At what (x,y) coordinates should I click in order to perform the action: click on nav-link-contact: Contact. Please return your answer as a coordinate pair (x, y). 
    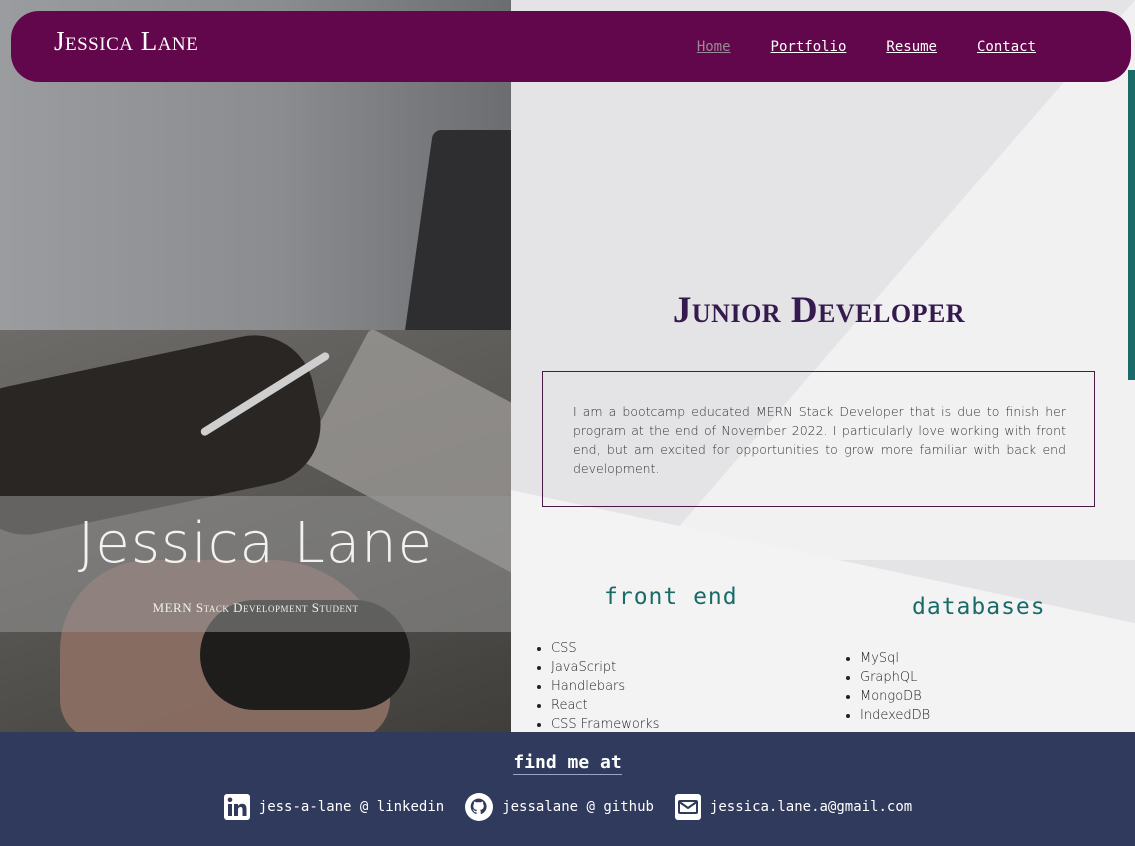
    Looking at the image, I should click on (1006, 47).